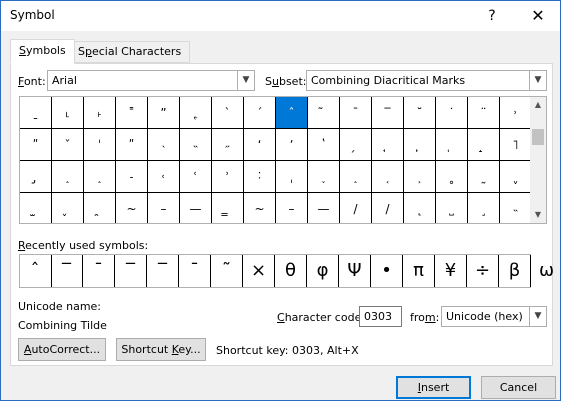 This screenshot has height=401, width=561. Describe the element at coordinates (483, 271) in the screenshot. I see `recent-symbol-cell: ÷` at that location.